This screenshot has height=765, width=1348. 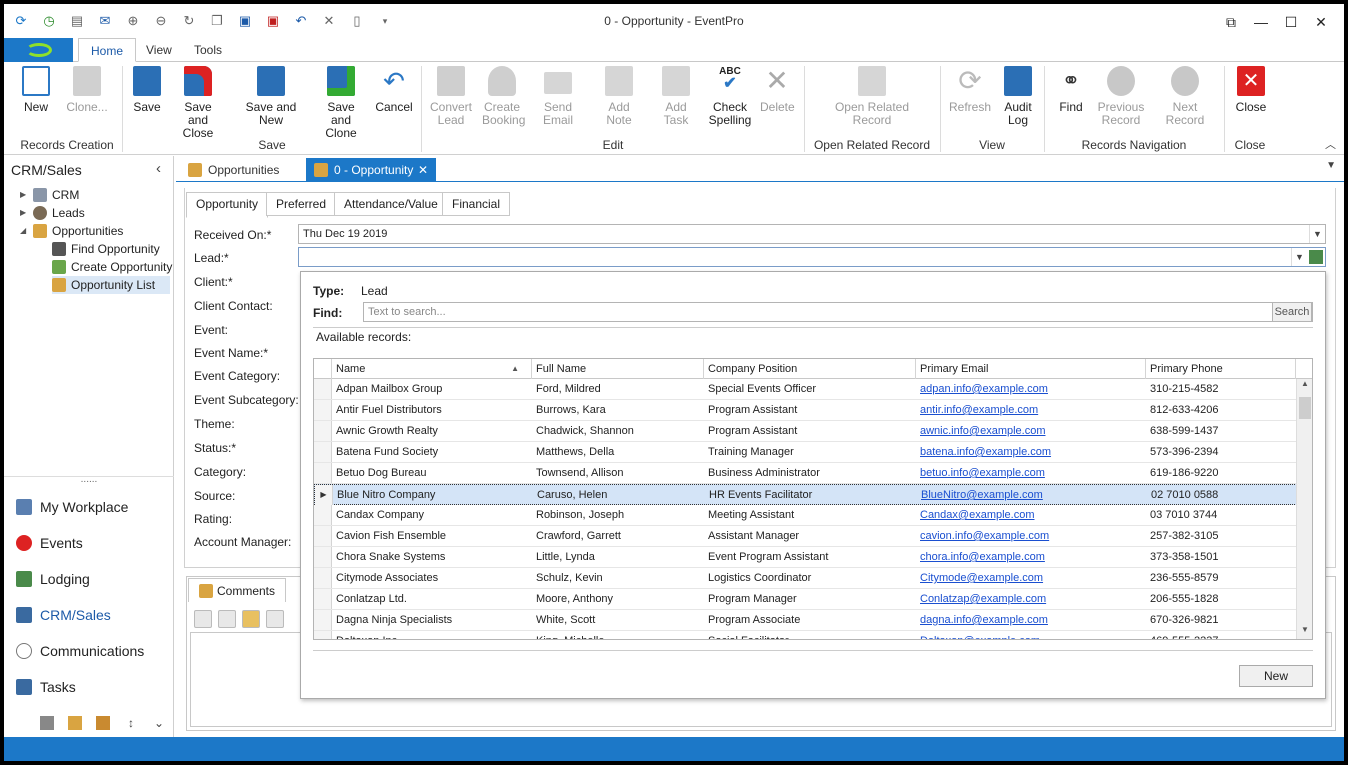 What do you see at coordinates (1261, 22) in the screenshot?
I see `minimize-icon: —` at bounding box center [1261, 22].